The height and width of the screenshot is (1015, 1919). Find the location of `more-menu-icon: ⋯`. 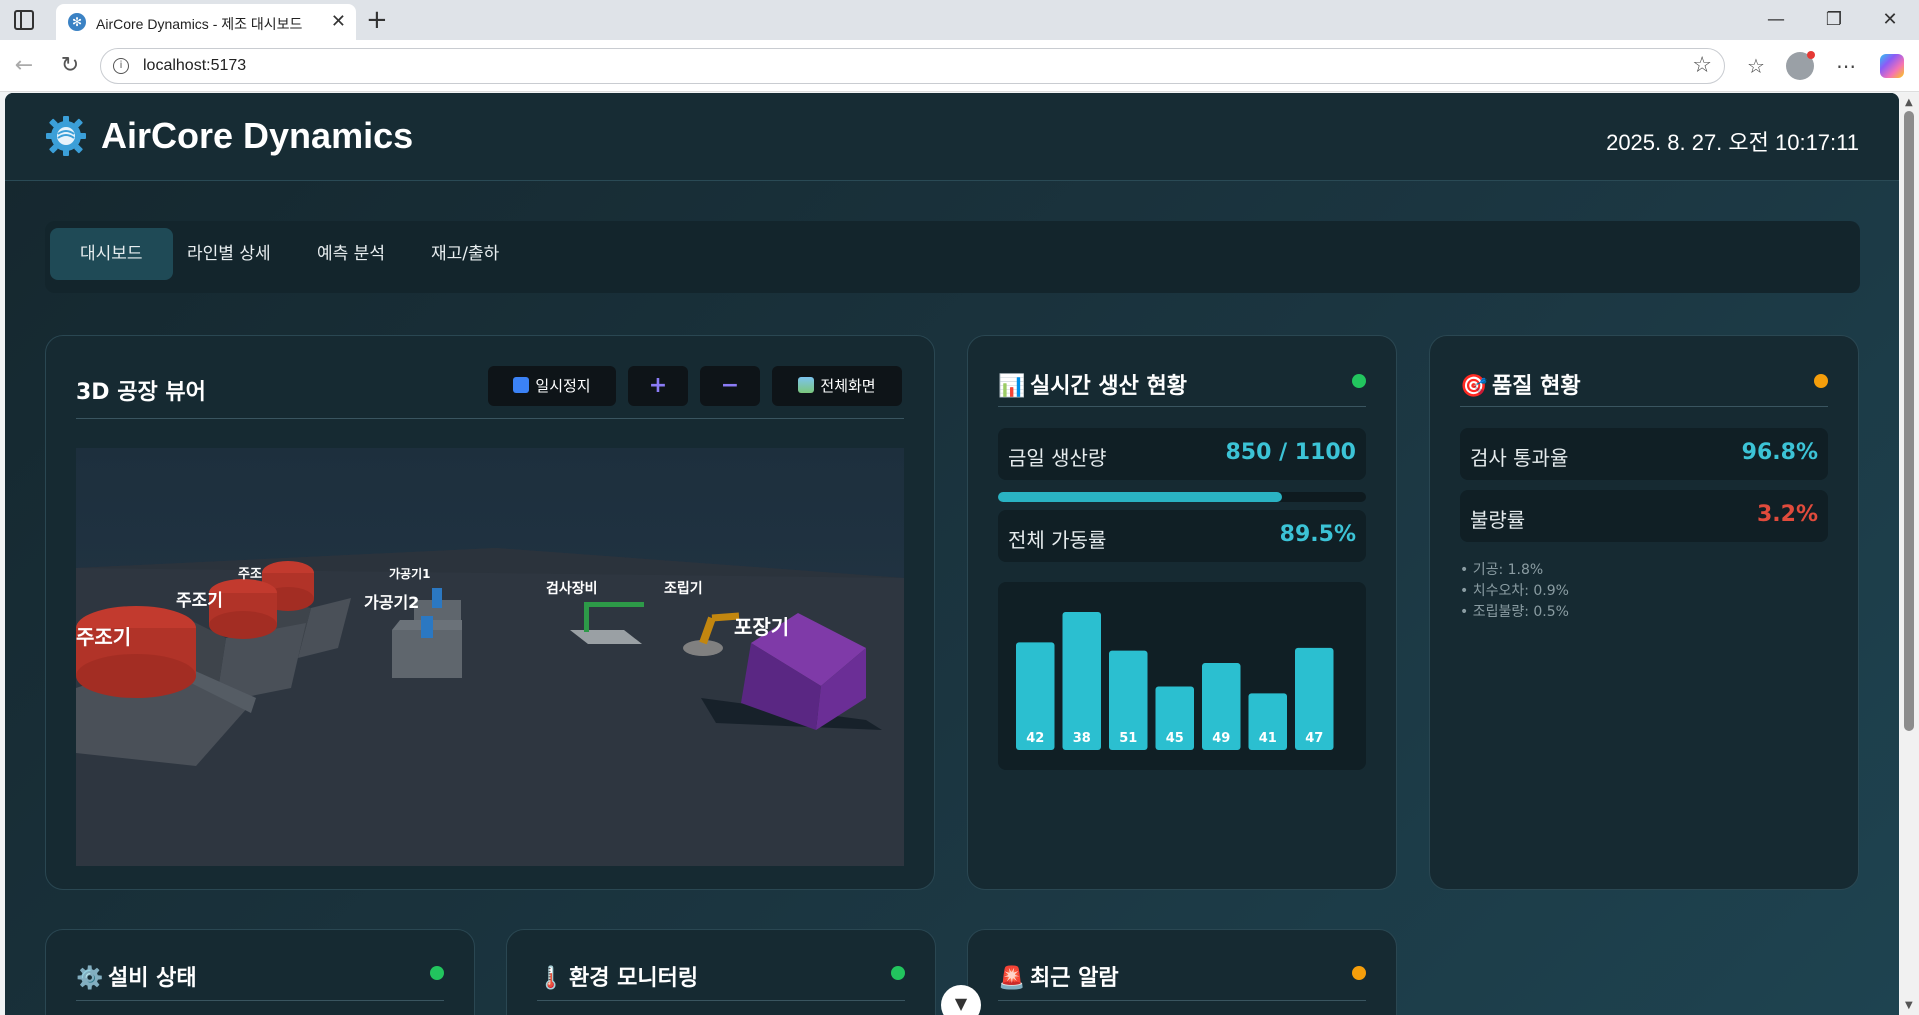

more-menu-icon: ⋯ is located at coordinates (1846, 66).